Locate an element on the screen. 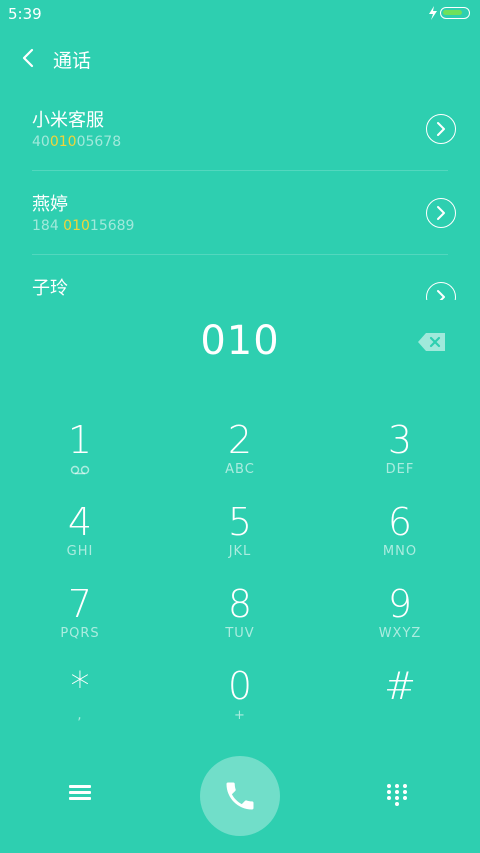  backspace-icon is located at coordinates (432, 342).